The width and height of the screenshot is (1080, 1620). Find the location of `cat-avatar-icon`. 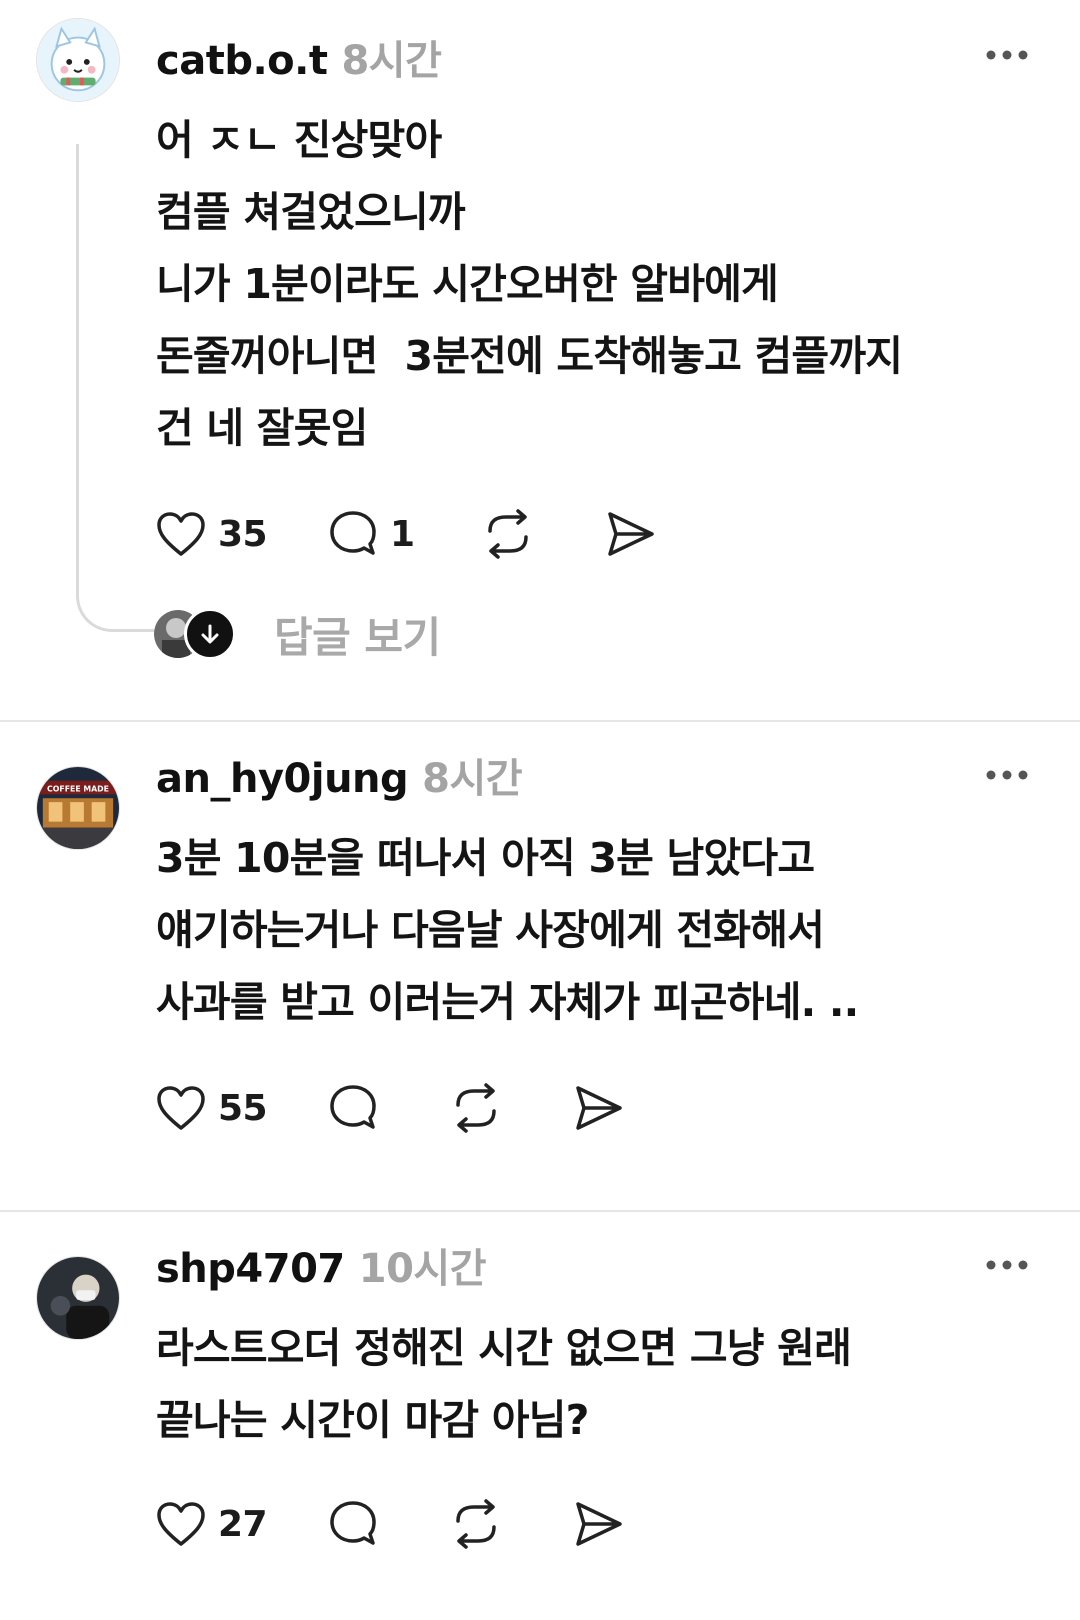

cat-avatar-icon is located at coordinates (78, 60).